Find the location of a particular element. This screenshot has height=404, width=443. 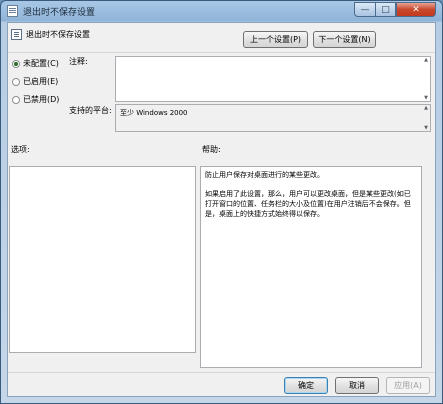

platform-value: 至少 Windows 2000 is located at coordinates (154, 113).